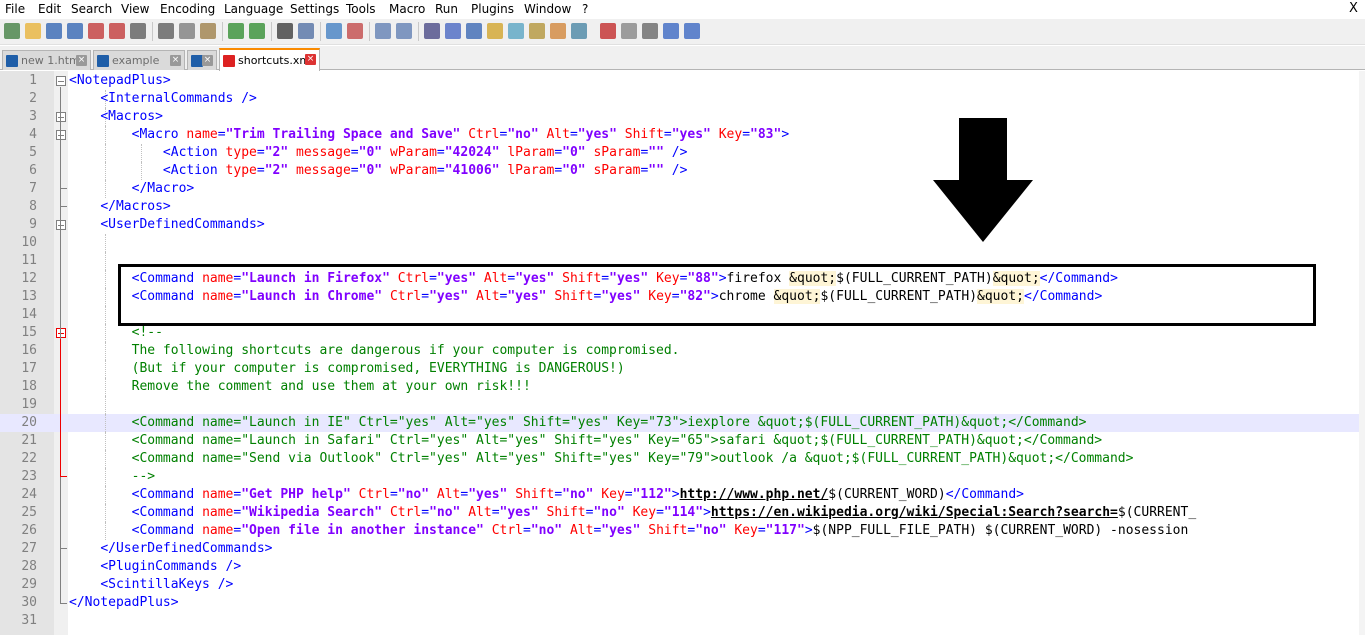  Describe the element at coordinates (682, 243) in the screenshot. I see `code-line: 10` at that location.